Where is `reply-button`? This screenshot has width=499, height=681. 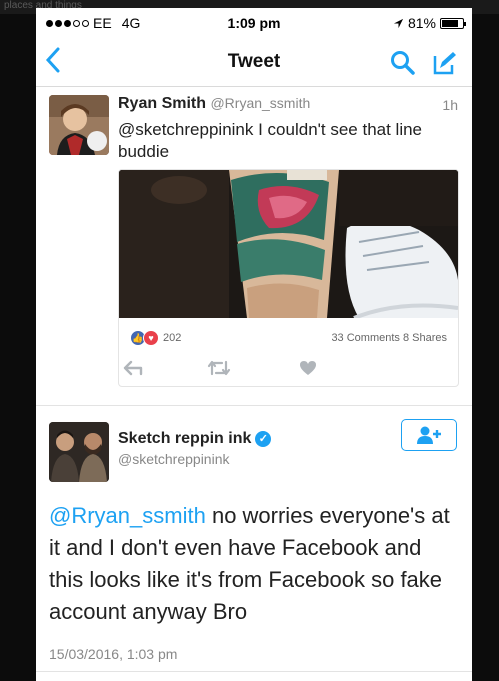 reply-button is located at coordinates (133, 370).